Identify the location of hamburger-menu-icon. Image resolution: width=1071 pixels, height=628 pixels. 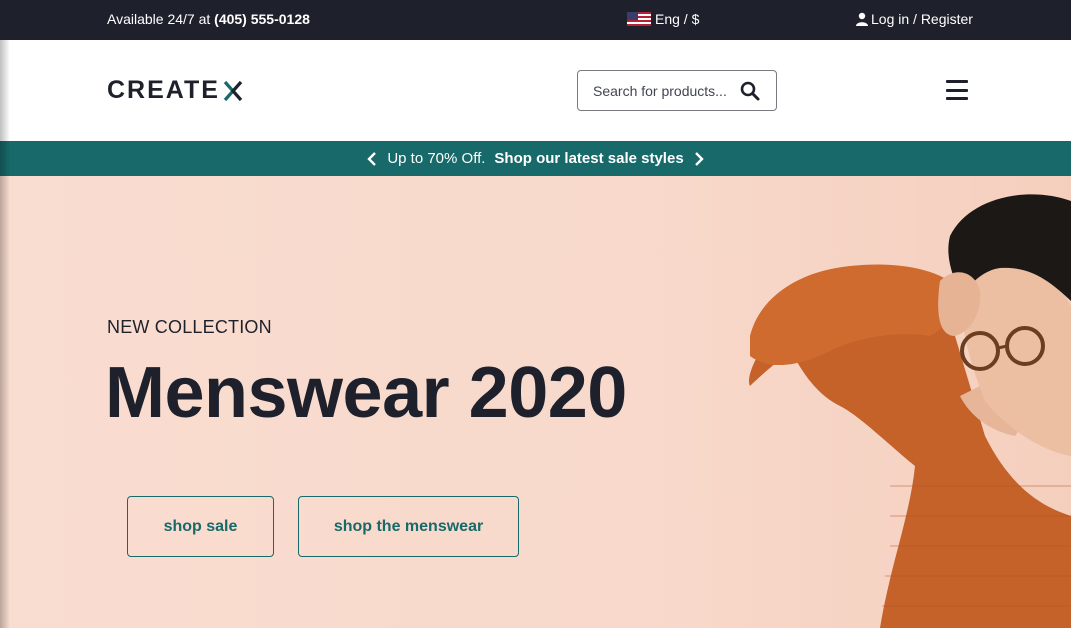
(957, 90).